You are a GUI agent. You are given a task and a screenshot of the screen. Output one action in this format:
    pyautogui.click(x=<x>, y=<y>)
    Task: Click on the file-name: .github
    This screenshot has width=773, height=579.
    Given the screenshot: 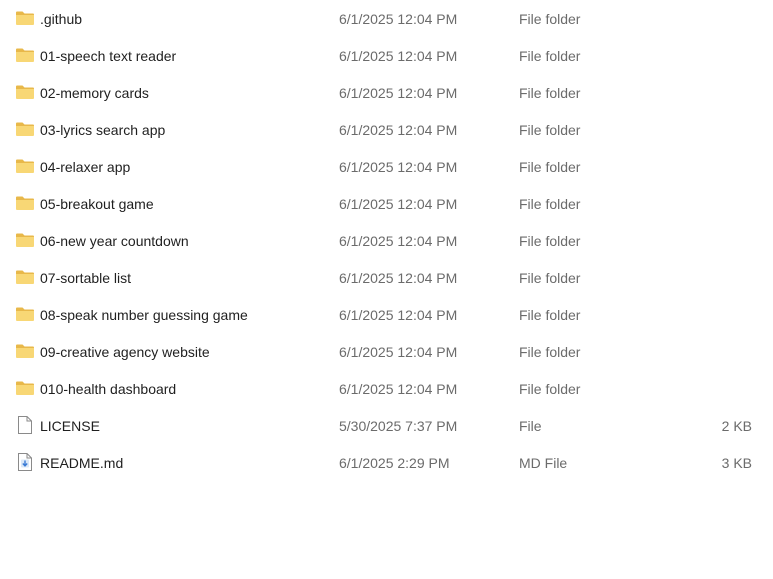 What is the action you would take?
    pyautogui.click(x=61, y=19)
    